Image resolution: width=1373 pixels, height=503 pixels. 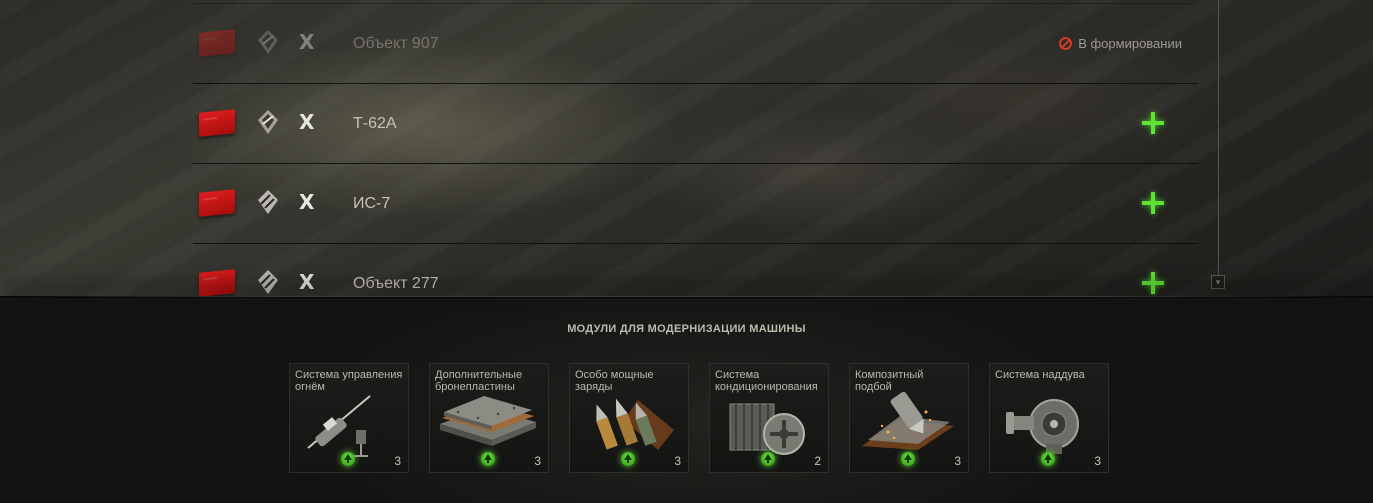 I want to click on vehicle-name: ИС-7, so click(x=372, y=203).